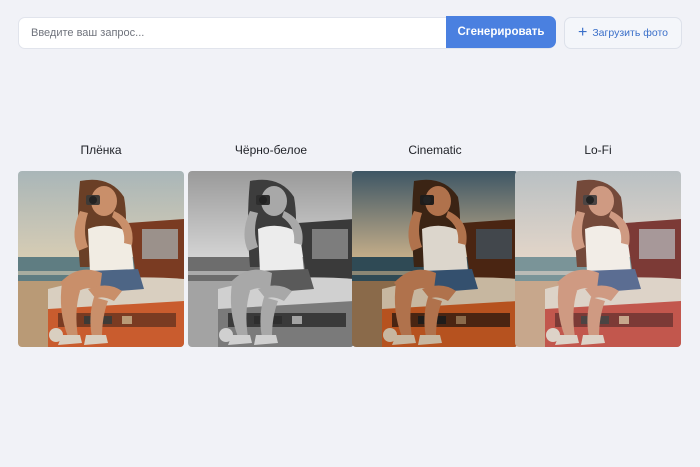 The height and width of the screenshot is (467, 700). What do you see at coordinates (271, 150) in the screenshot?
I see `filter-title: Чёрно-белое` at bounding box center [271, 150].